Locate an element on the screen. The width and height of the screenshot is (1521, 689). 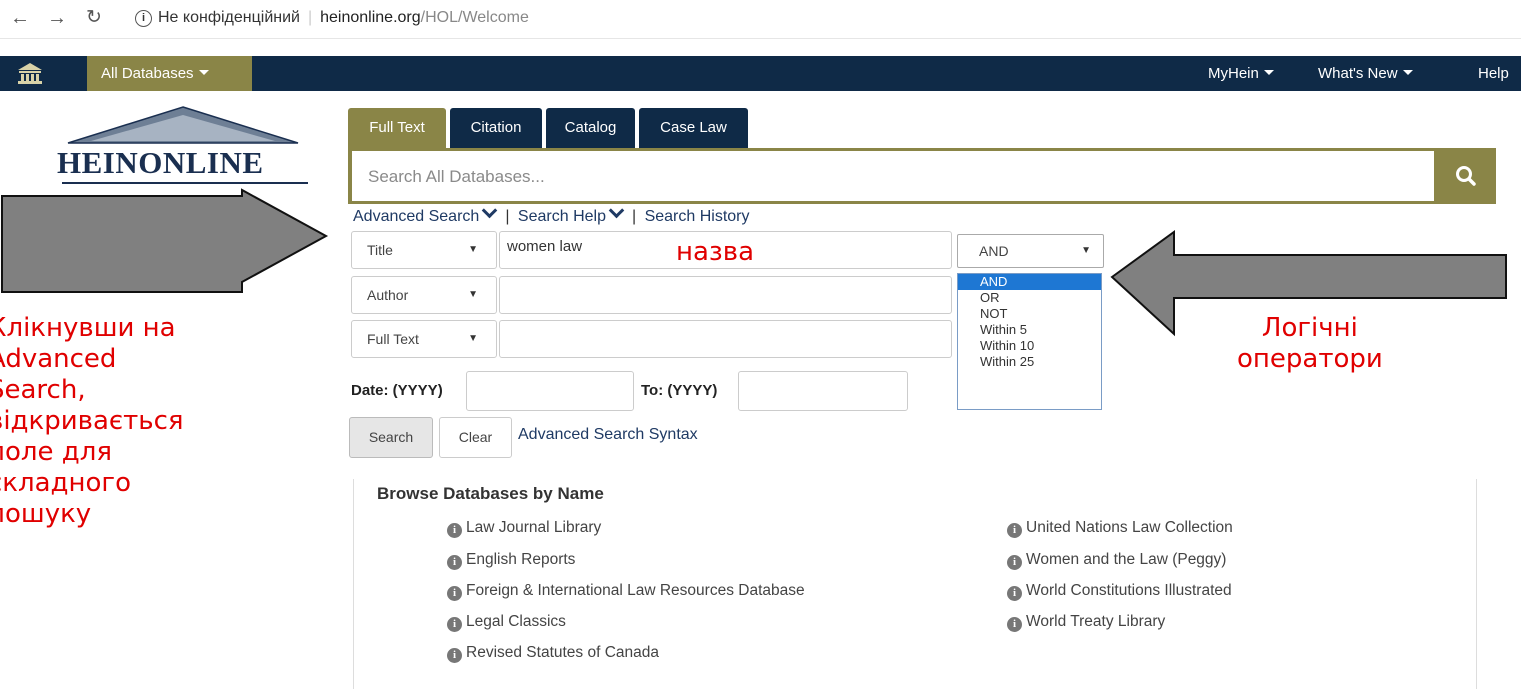
database-link: i Women and the Law (Peggy) is located at coordinates (1116, 560).